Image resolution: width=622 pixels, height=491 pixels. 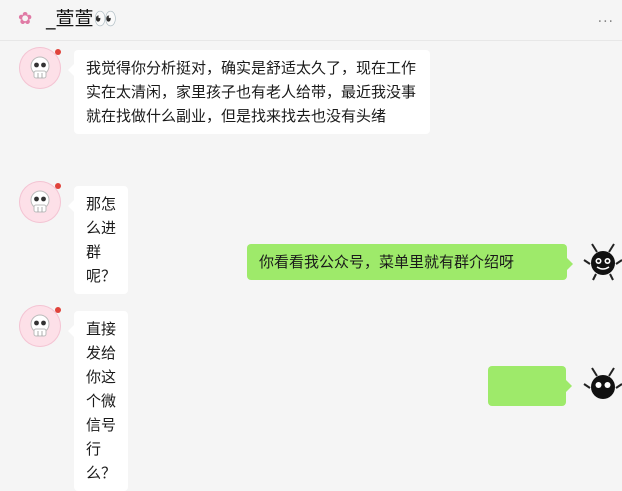 What do you see at coordinates (410, 262) in the screenshot?
I see `message-bubble: 你看看我公众号，菜单里就有群介绍呀` at bounding box center [410, 262].